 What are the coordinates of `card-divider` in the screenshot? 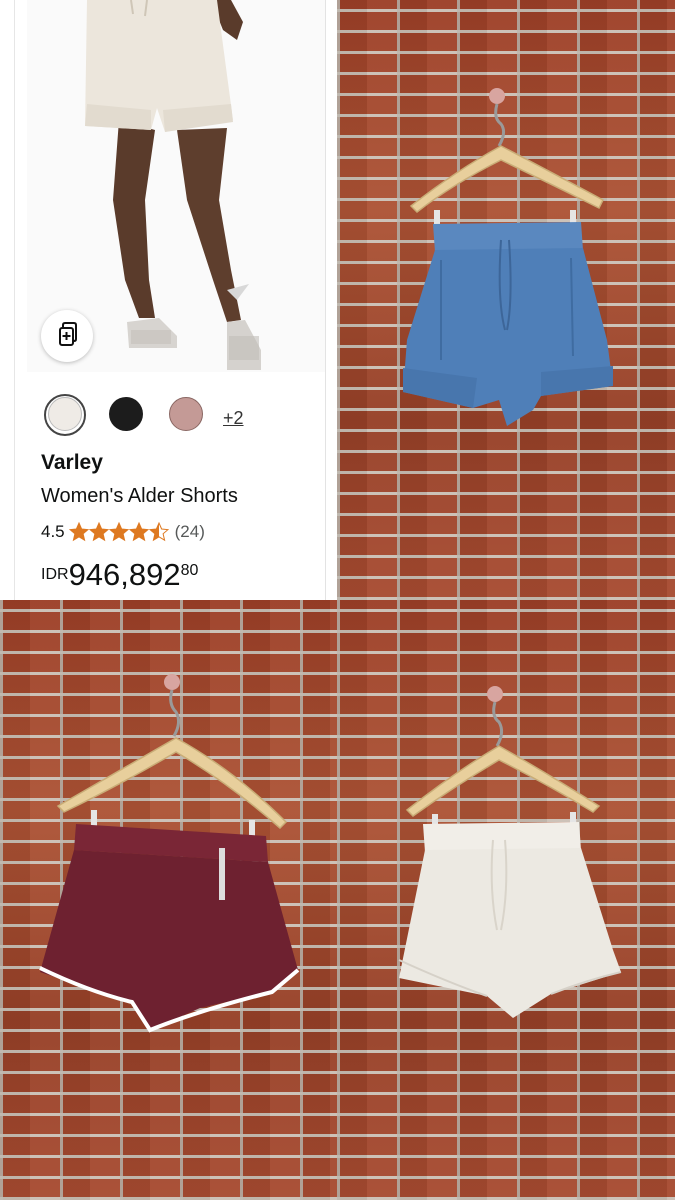 It's located at (325, 300).